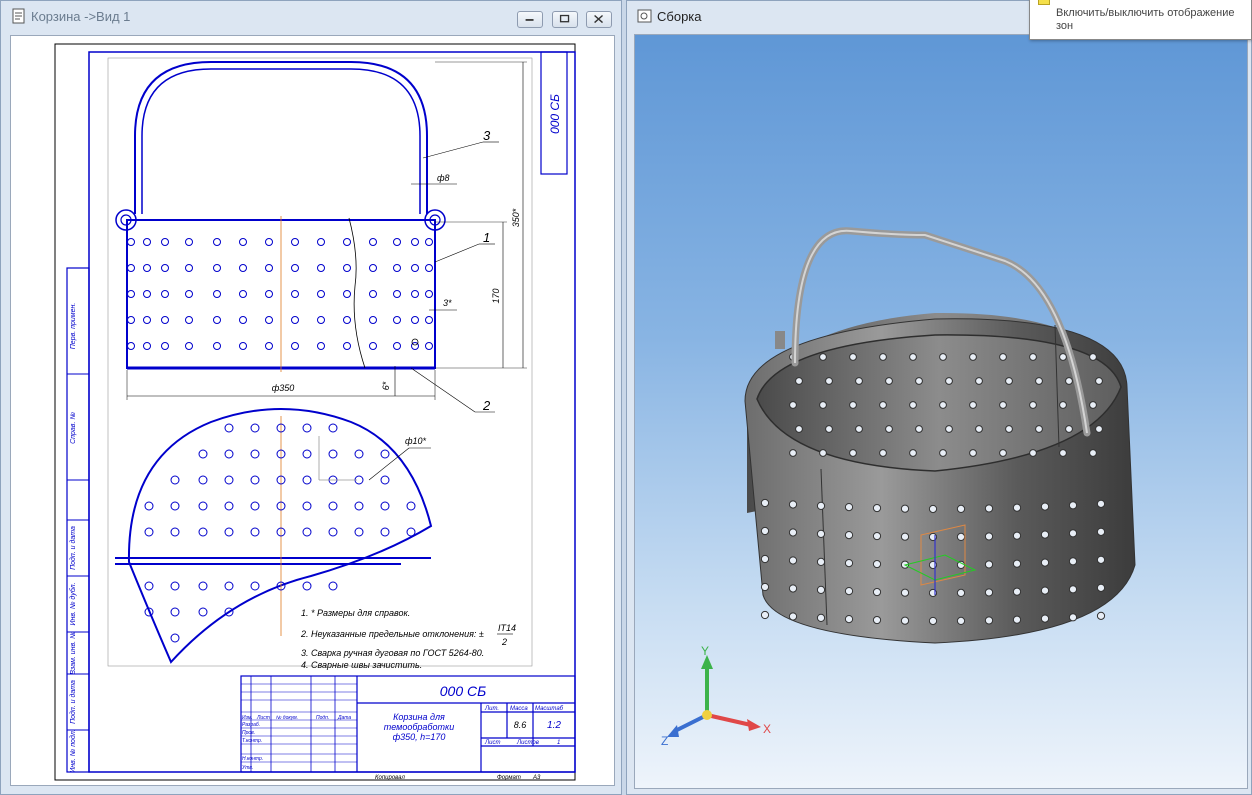 The height and width of the screenshot is (795, 1252). I want to click on zones-icon, so click(1044, 2).